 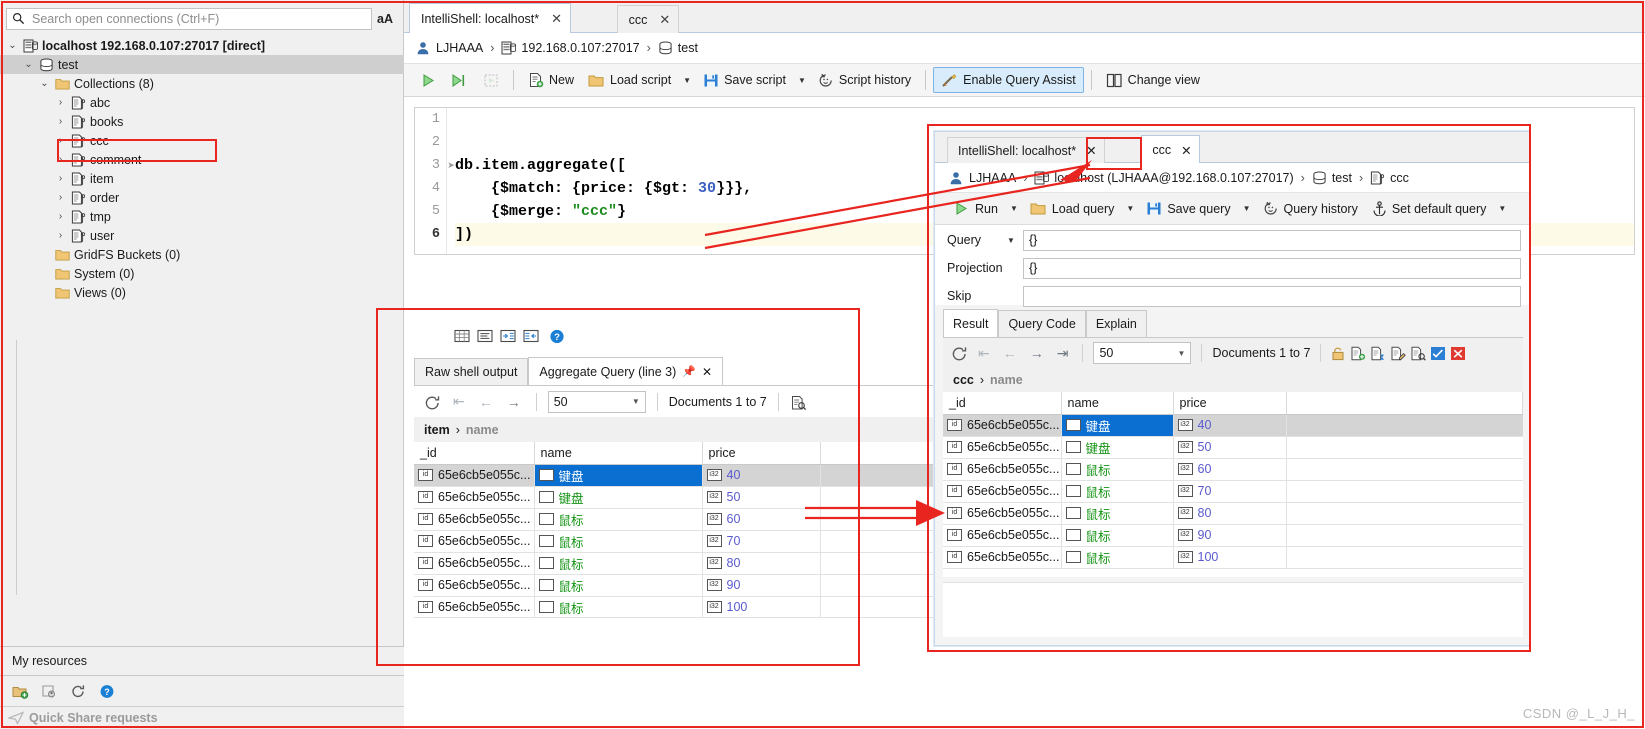 I want to click on tree-node-user: › user, so click(x=202, y=235).